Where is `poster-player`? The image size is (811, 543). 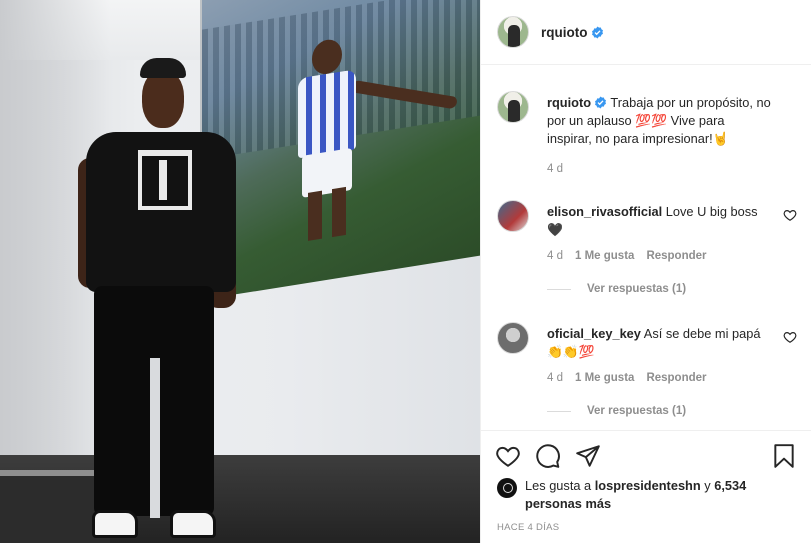
poster-player is located at coordinates (375, 139).